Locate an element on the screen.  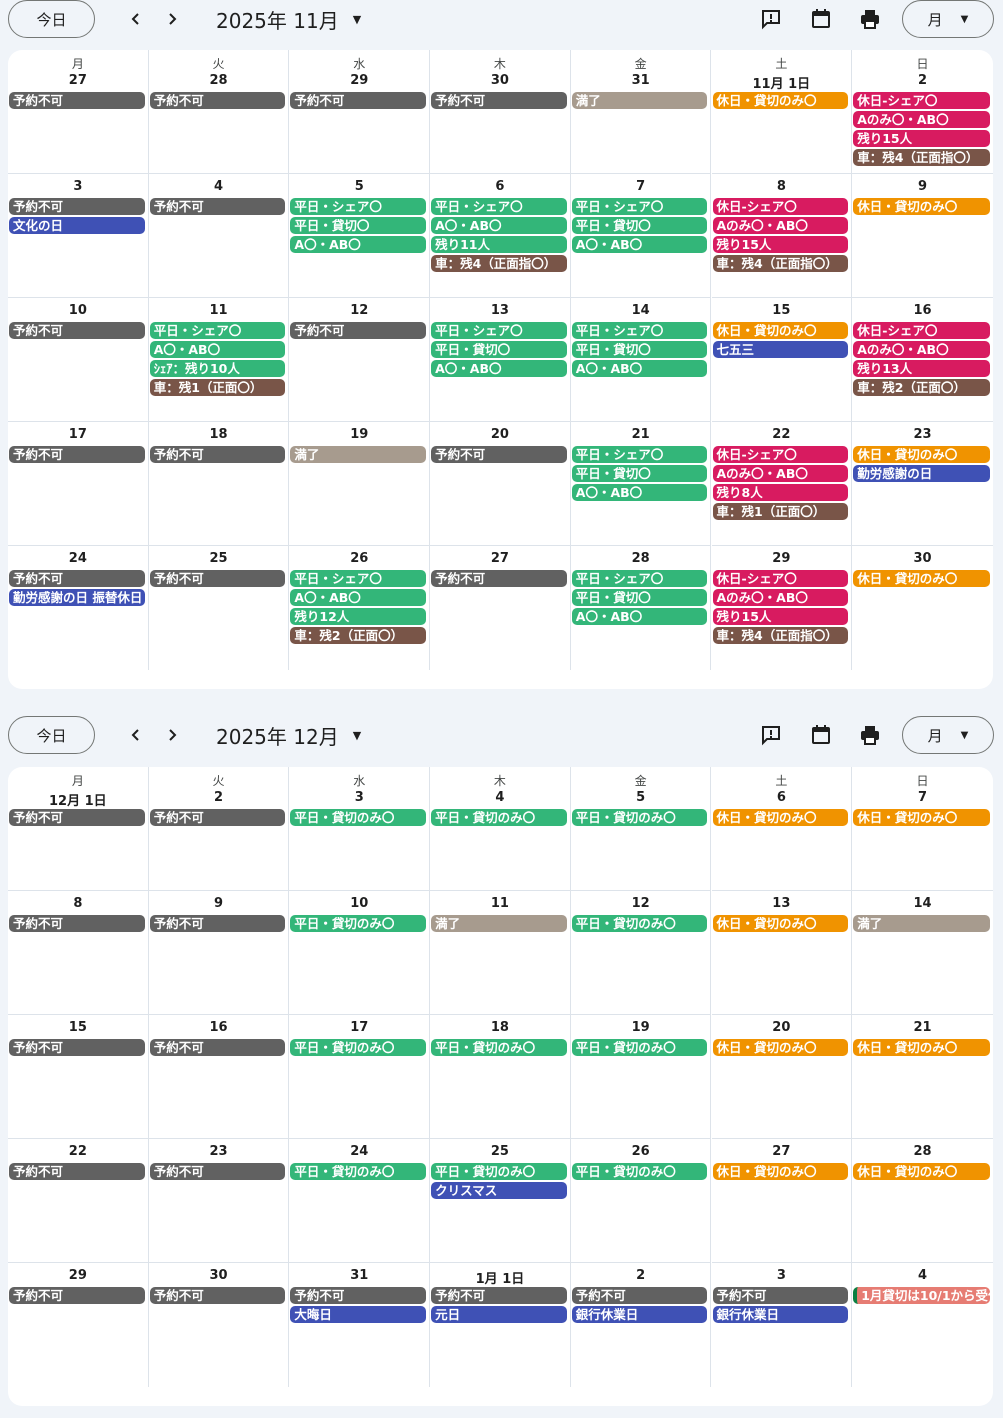
day-number: 9 is located at coordinates (219, 903).